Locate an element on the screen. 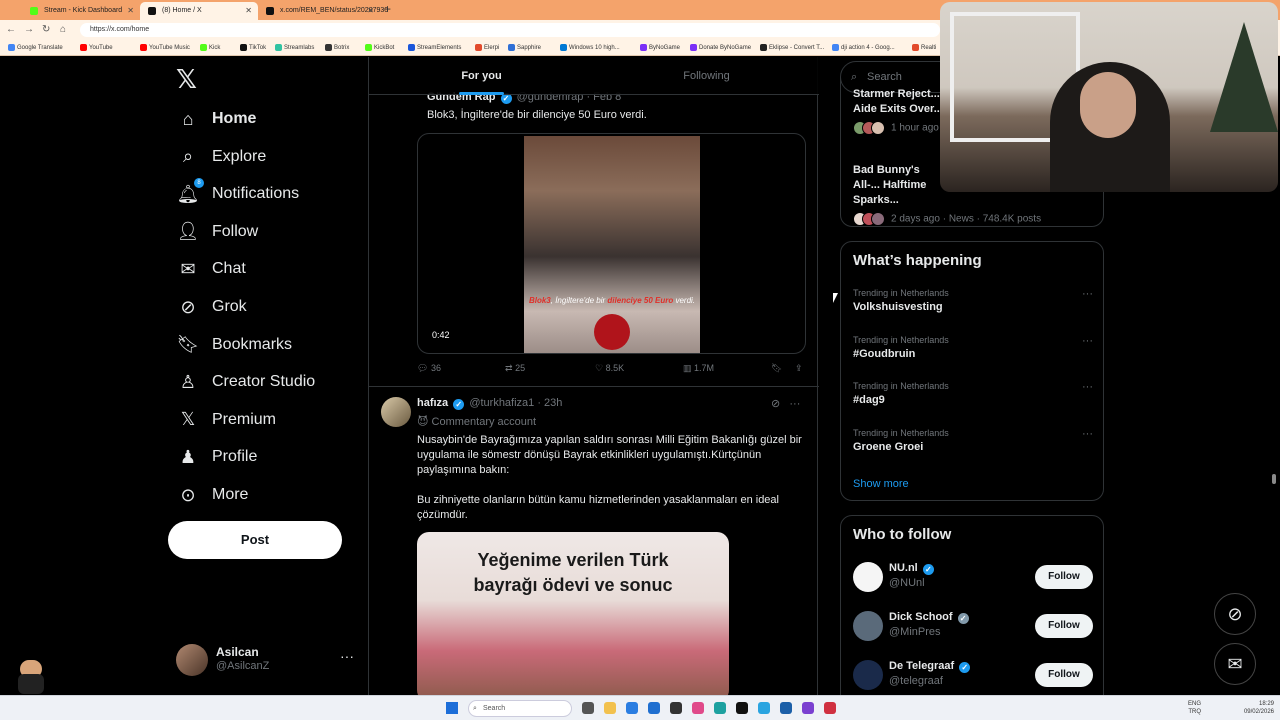  bookmark-favicon-icon is located at coordinates (563, 47).